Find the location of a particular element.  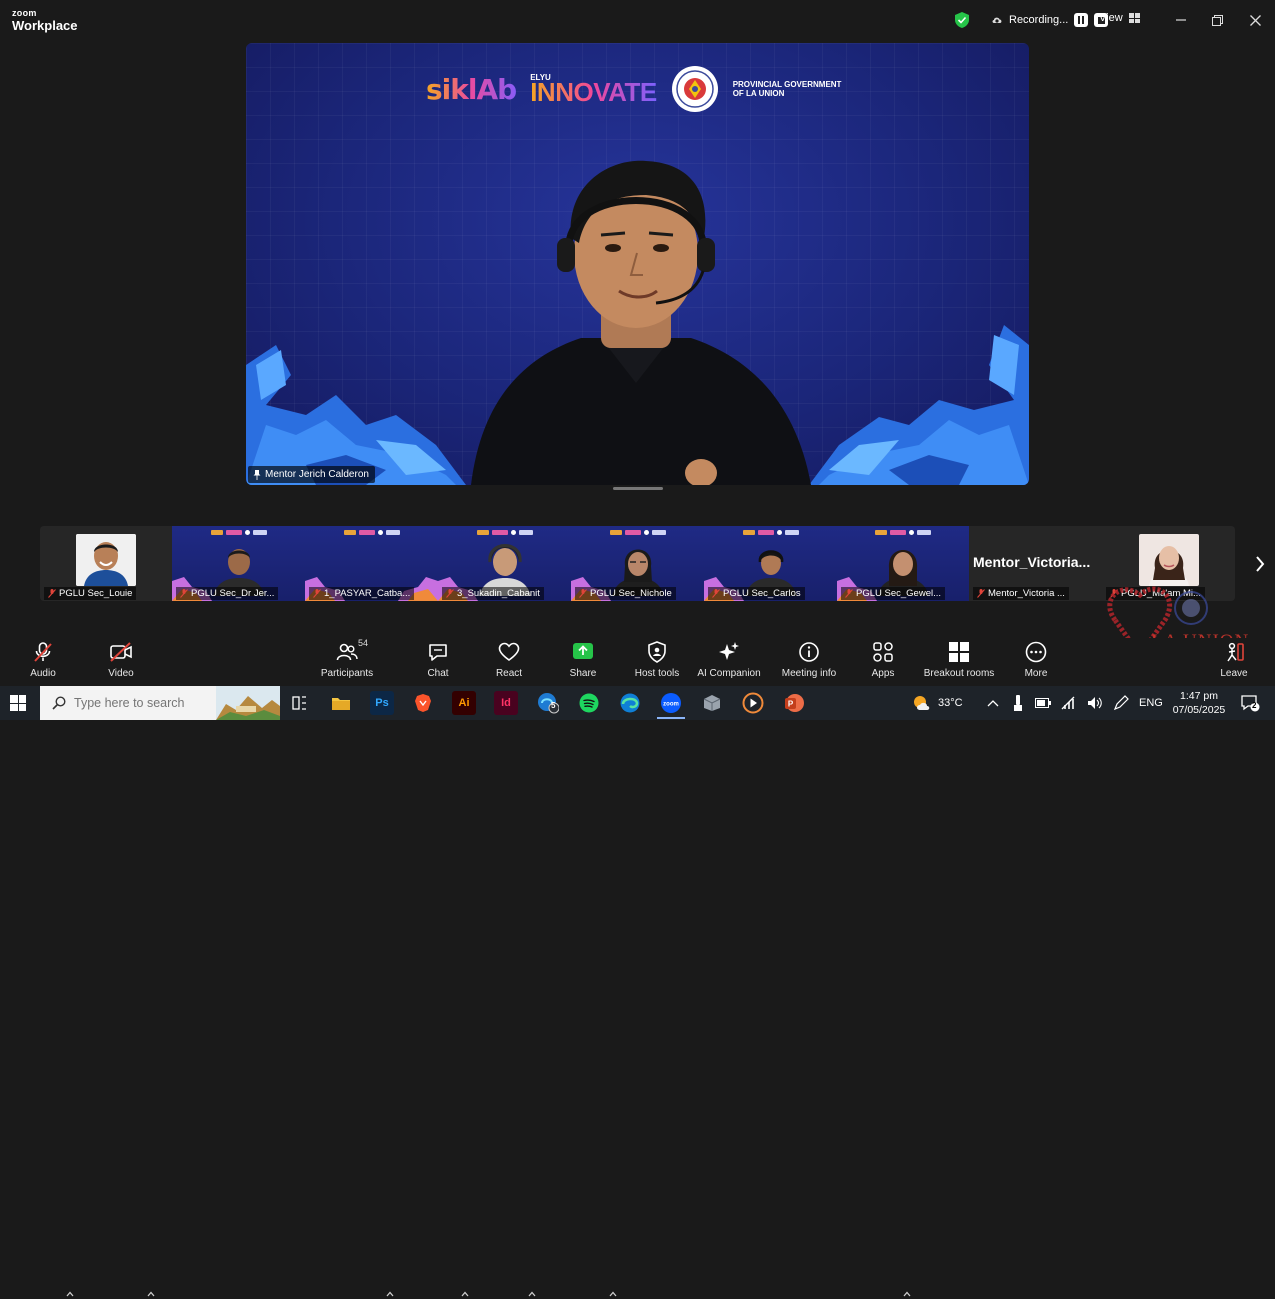

weather-widget: 33°C is located at coordinates (937, 703).